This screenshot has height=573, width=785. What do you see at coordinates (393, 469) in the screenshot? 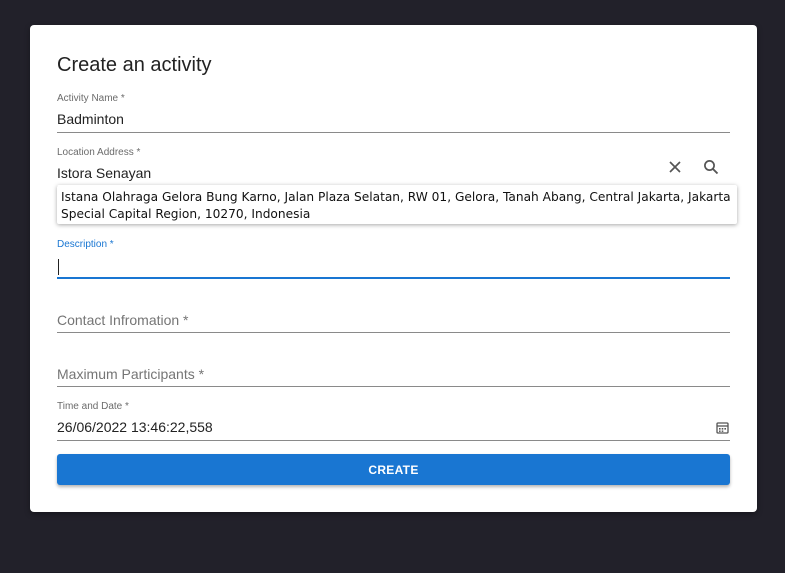
I see `create-button: CREATE` at bounding box center [393, 469].